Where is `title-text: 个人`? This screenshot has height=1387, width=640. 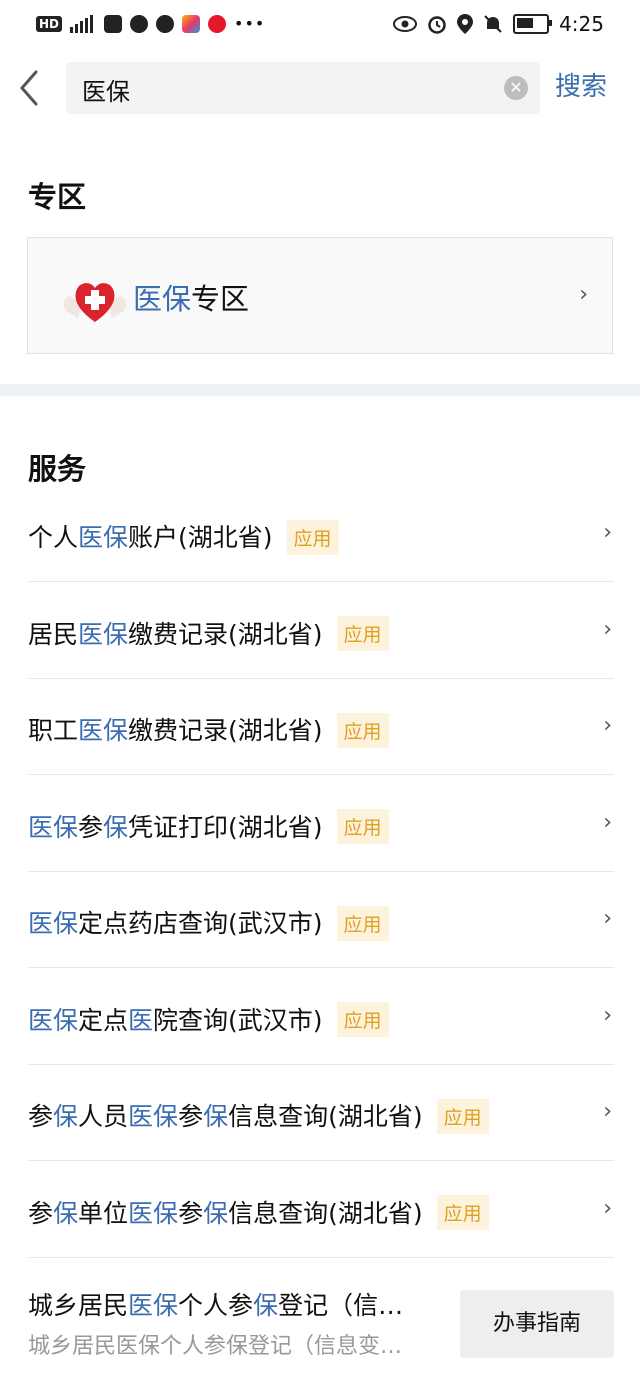
title-text: 个人 is located at coordinates (53, 537).